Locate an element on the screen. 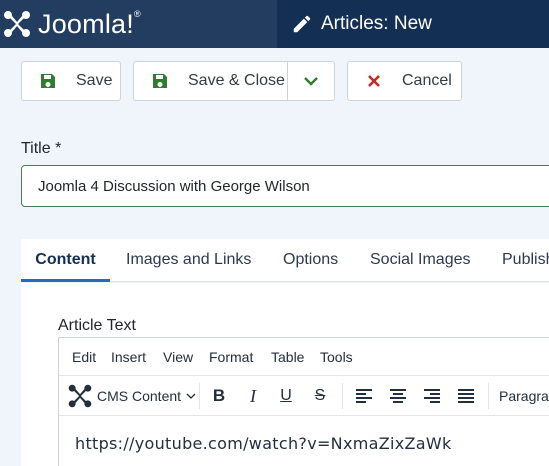  save-button: Save is located at coordinates (71, 81).